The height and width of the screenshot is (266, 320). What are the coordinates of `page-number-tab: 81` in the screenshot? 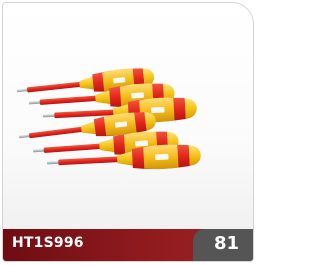 It's located at (223, 245).